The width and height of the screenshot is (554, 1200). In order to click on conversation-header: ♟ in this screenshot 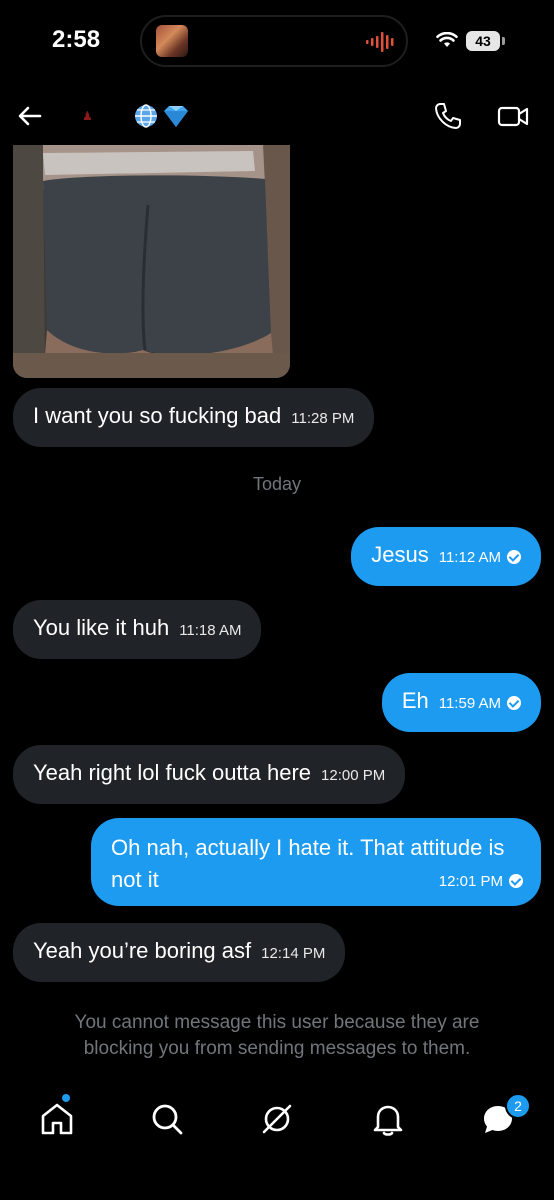, I will do `click(277, 116)`.